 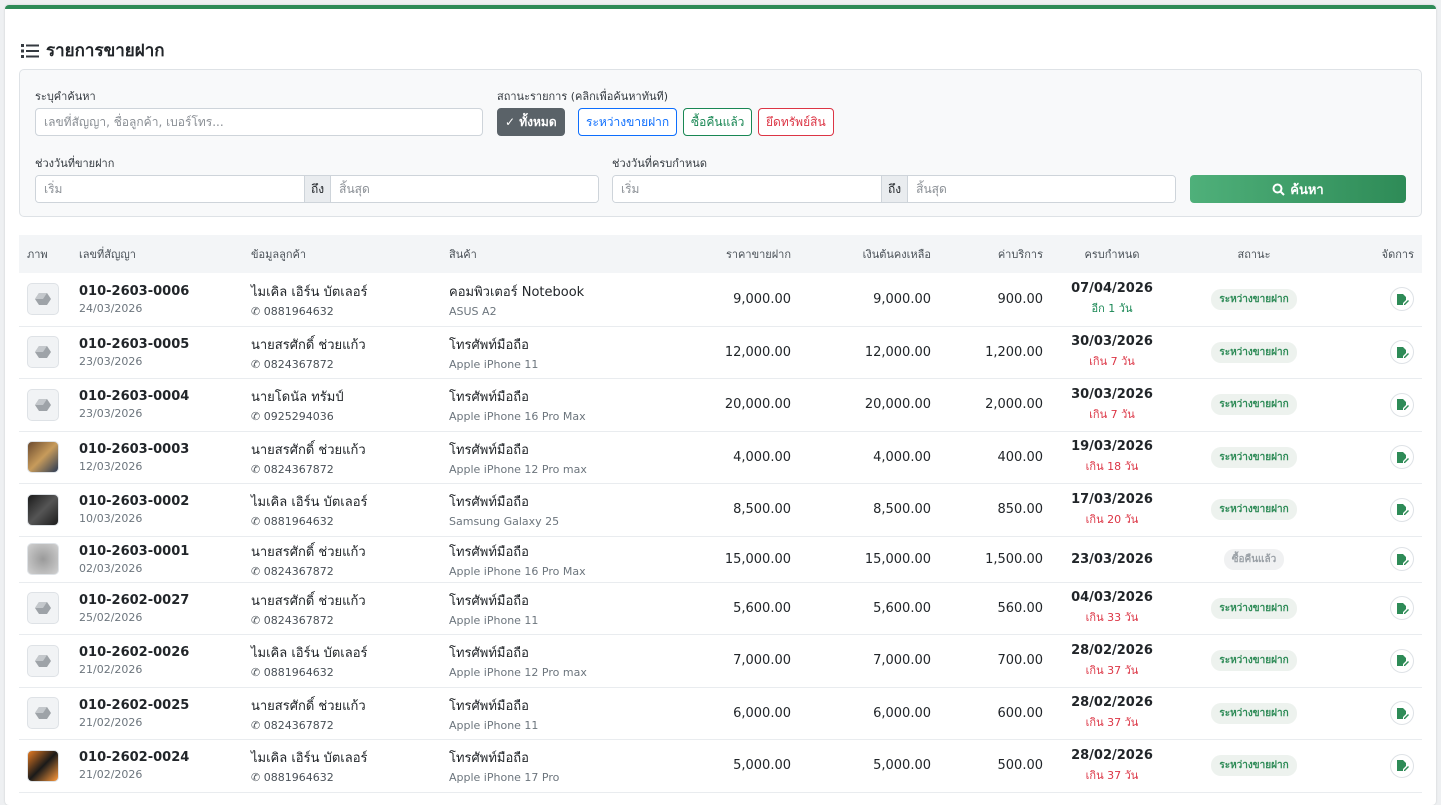 I want to click on due-date-start-input, so click(x=747, y=189).